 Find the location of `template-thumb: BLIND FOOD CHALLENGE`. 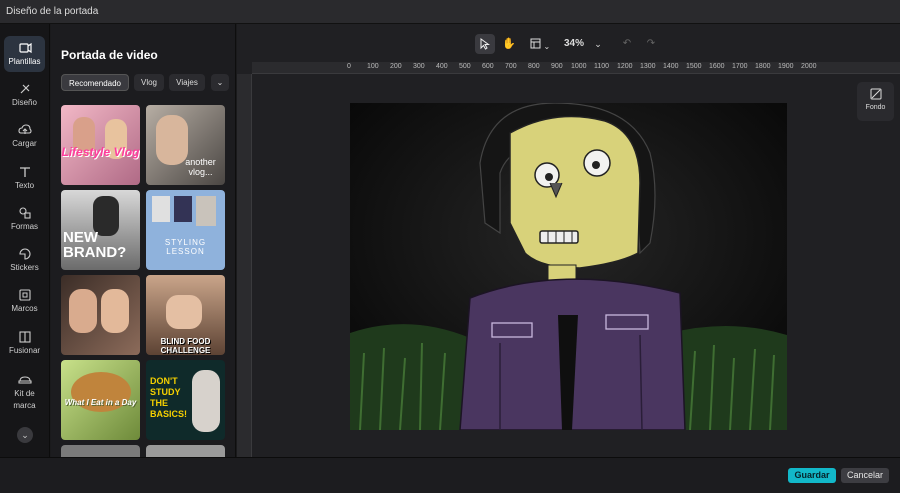

template-thumb: BLIND FOOD CHALLENGE is located at coordinates (185, 315).